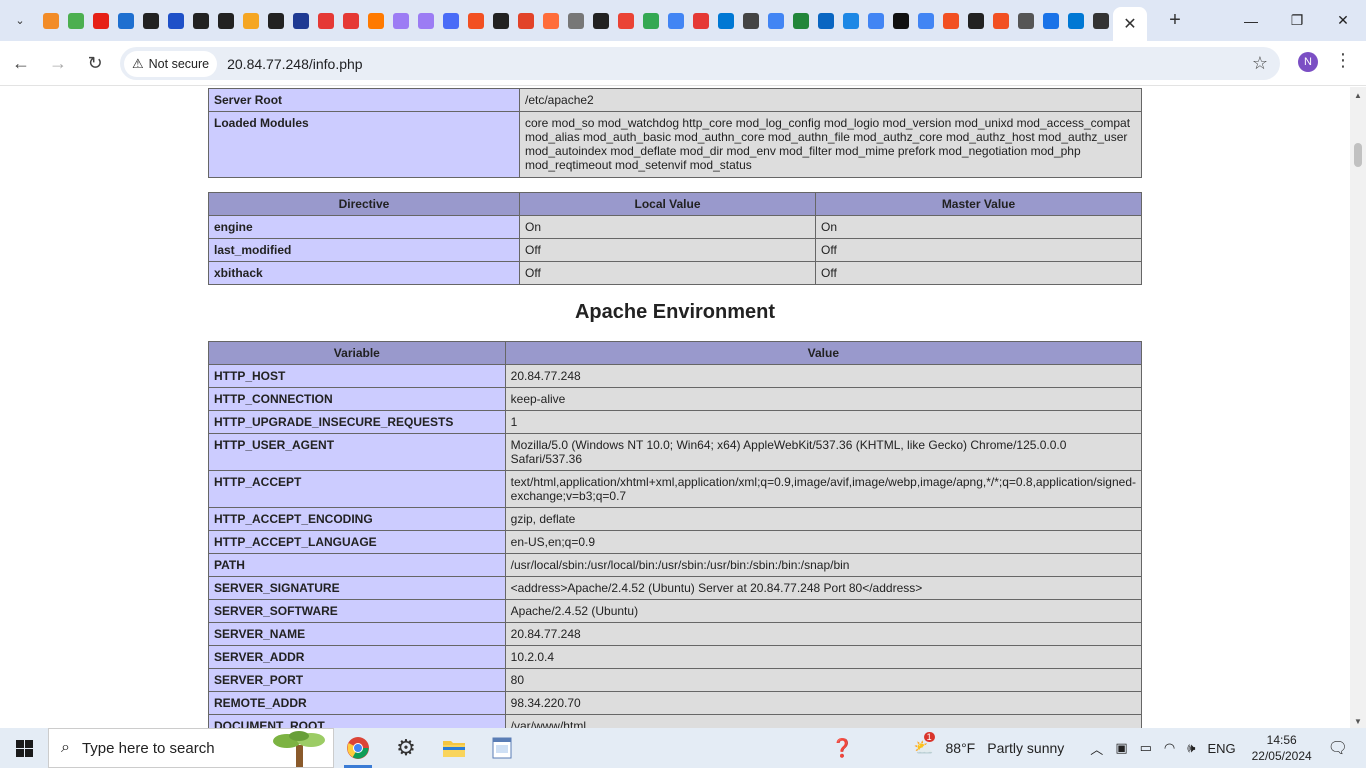 The height and width of the screenshot is (768, 1366). Describe the element at coordinates (1251, 20) in the screenshot. I see `minimize-button: —` at that location.